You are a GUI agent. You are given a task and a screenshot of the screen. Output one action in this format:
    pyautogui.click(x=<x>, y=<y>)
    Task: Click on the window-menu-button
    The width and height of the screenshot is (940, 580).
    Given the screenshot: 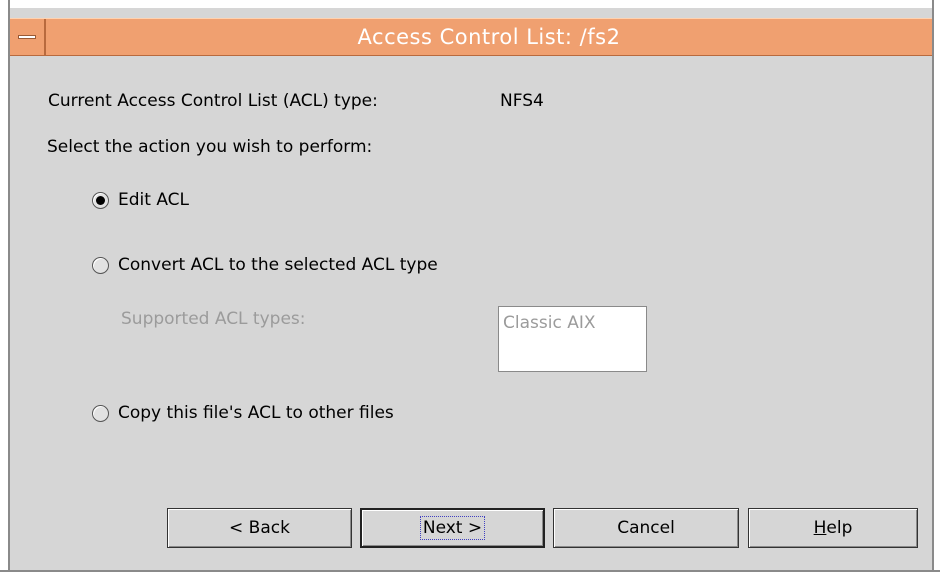 What is the action you would take?
    pyautogui.click(x=28, y=37)
    